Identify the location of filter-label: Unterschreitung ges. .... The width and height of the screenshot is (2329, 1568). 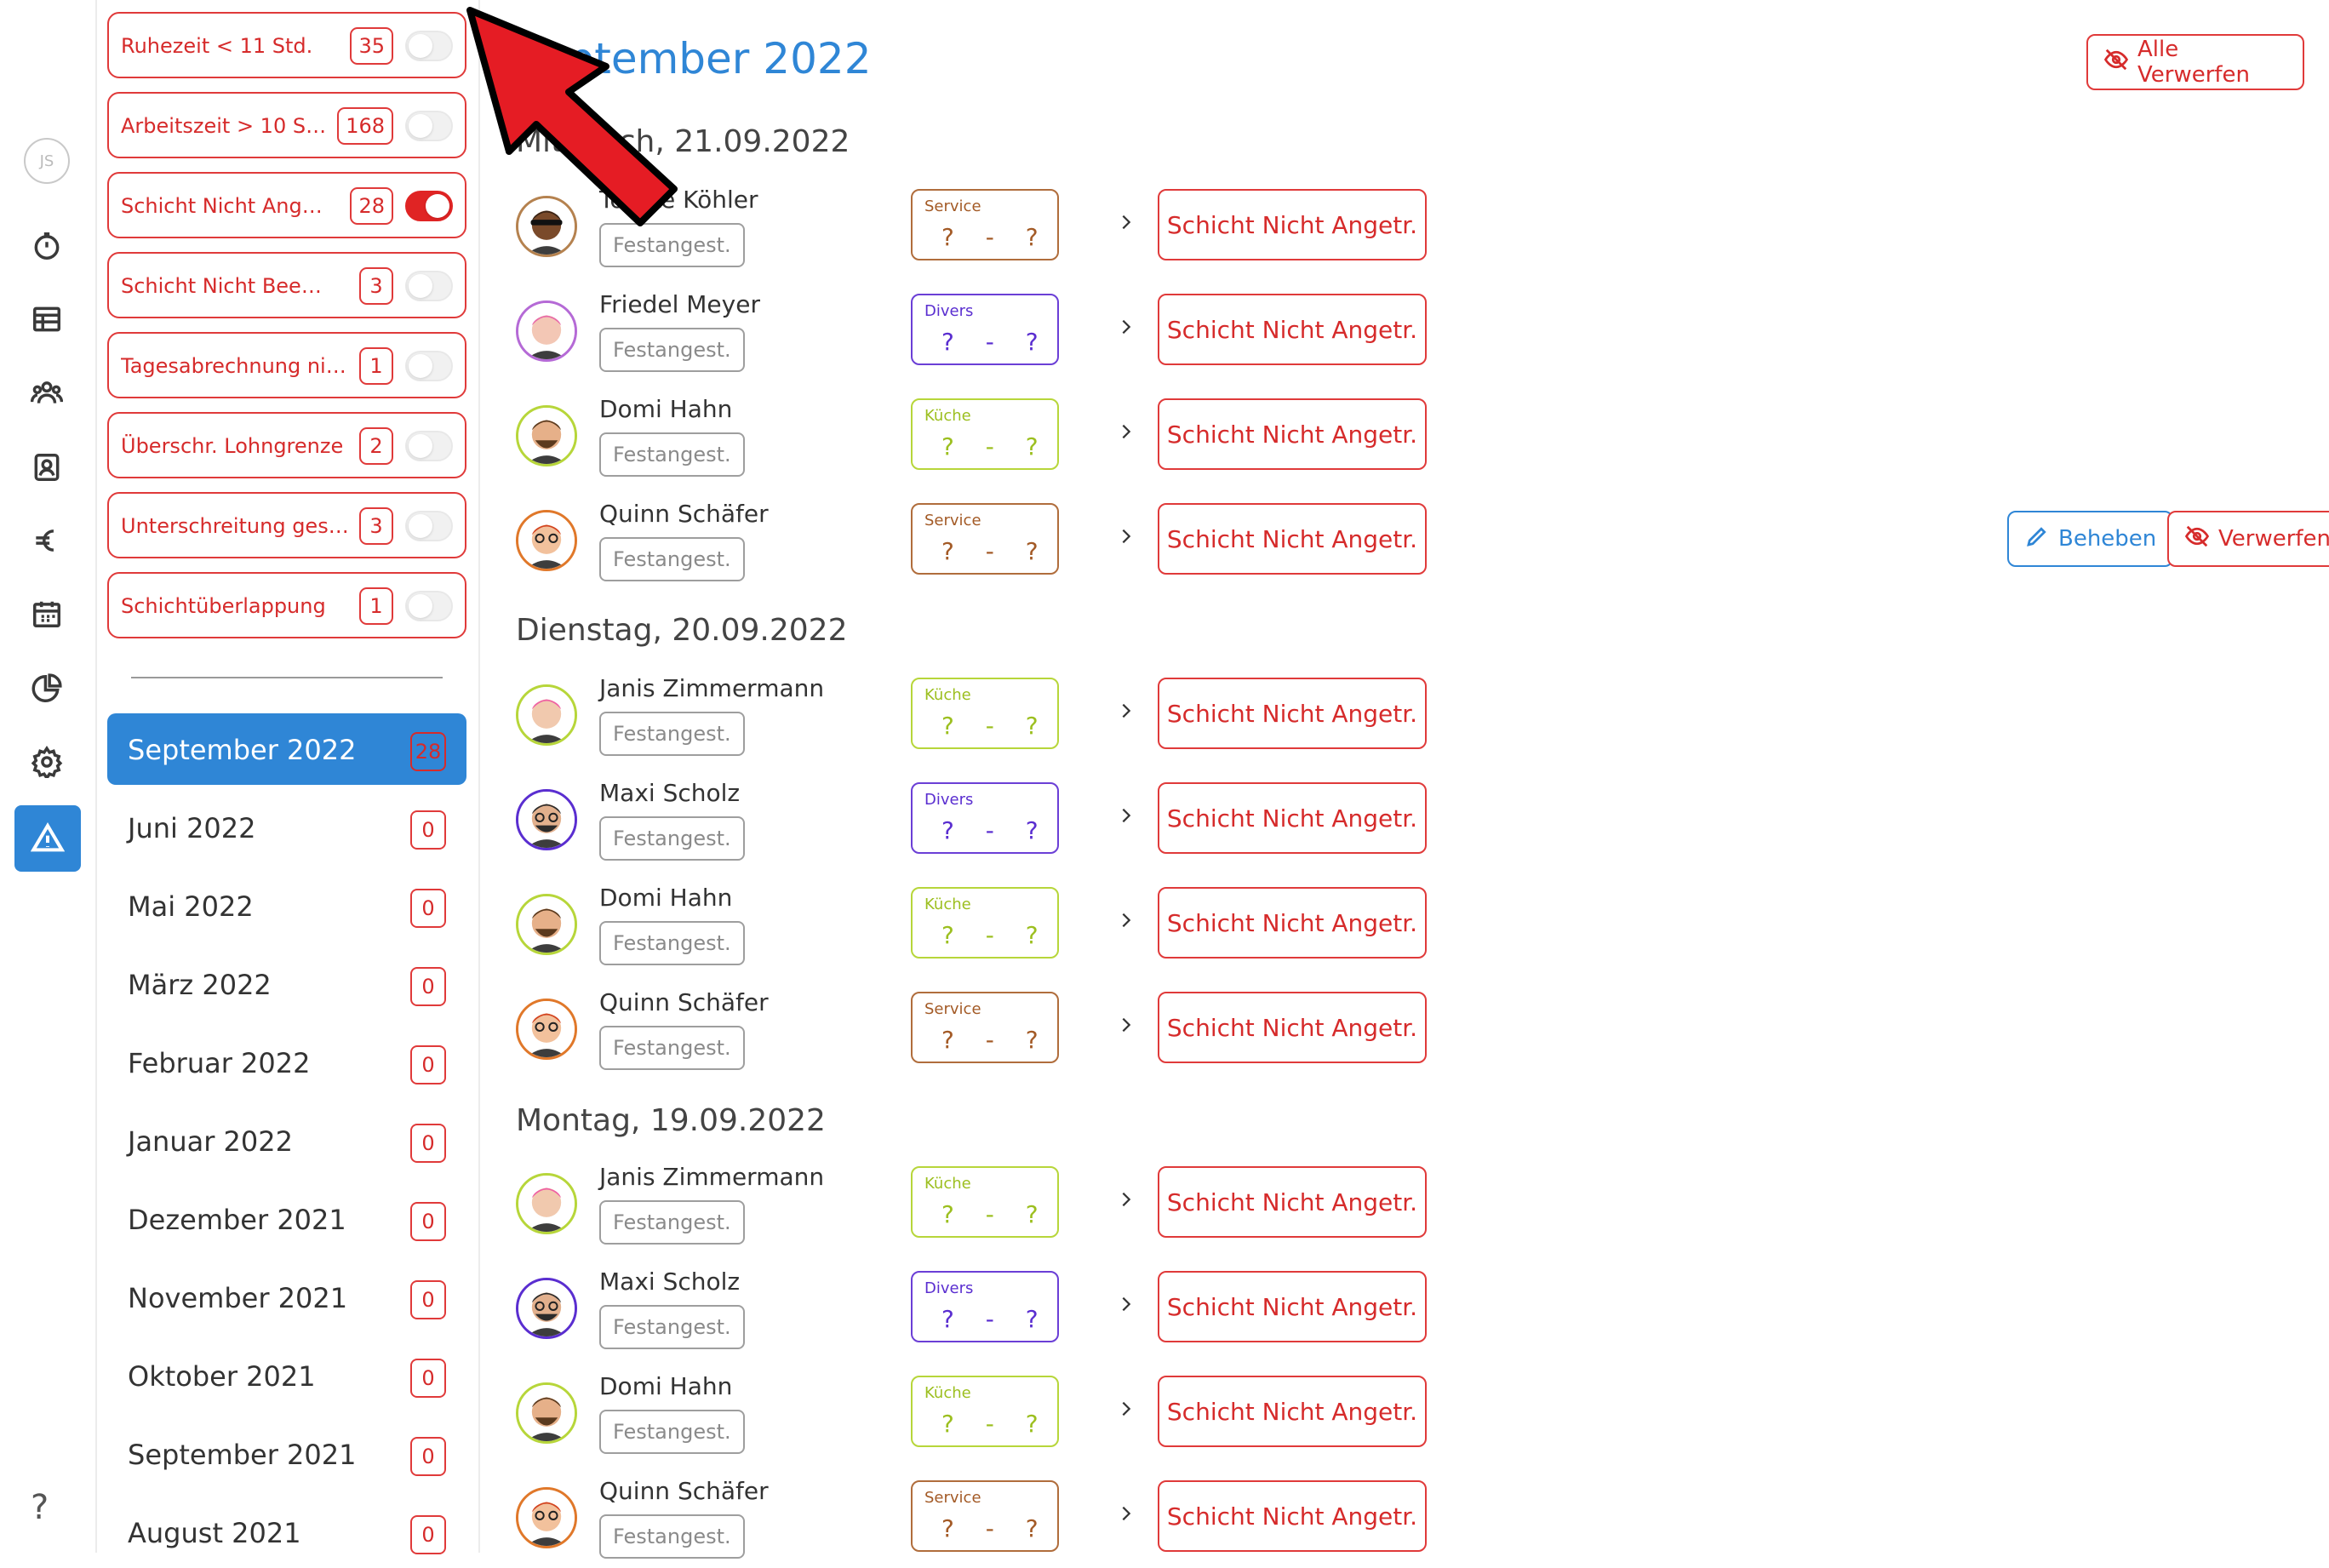
(237, 526).